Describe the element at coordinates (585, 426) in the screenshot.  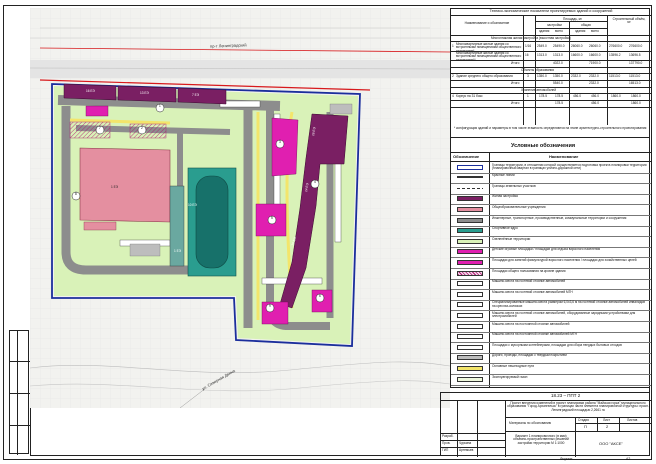
I see `stage-value: П` at that location.